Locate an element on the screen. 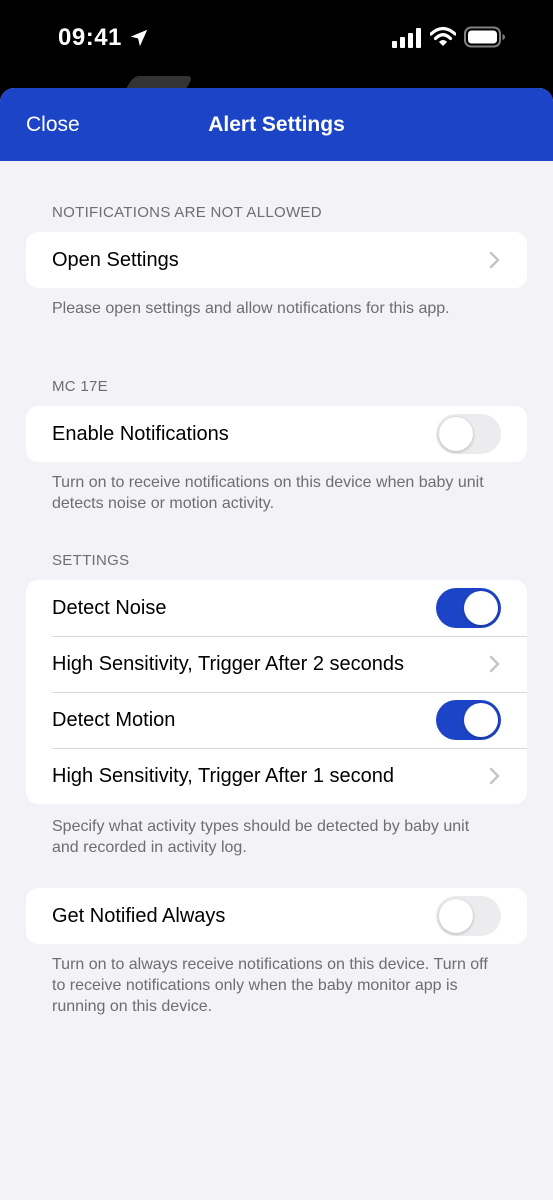  group-always: Get Notified Always is located at coordinates (276, 916).